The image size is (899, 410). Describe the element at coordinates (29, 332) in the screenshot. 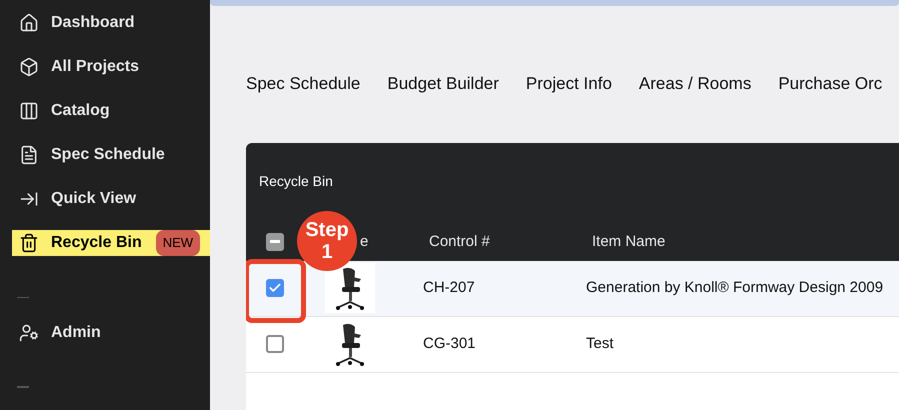

I see `user-gear-icon` at that location.